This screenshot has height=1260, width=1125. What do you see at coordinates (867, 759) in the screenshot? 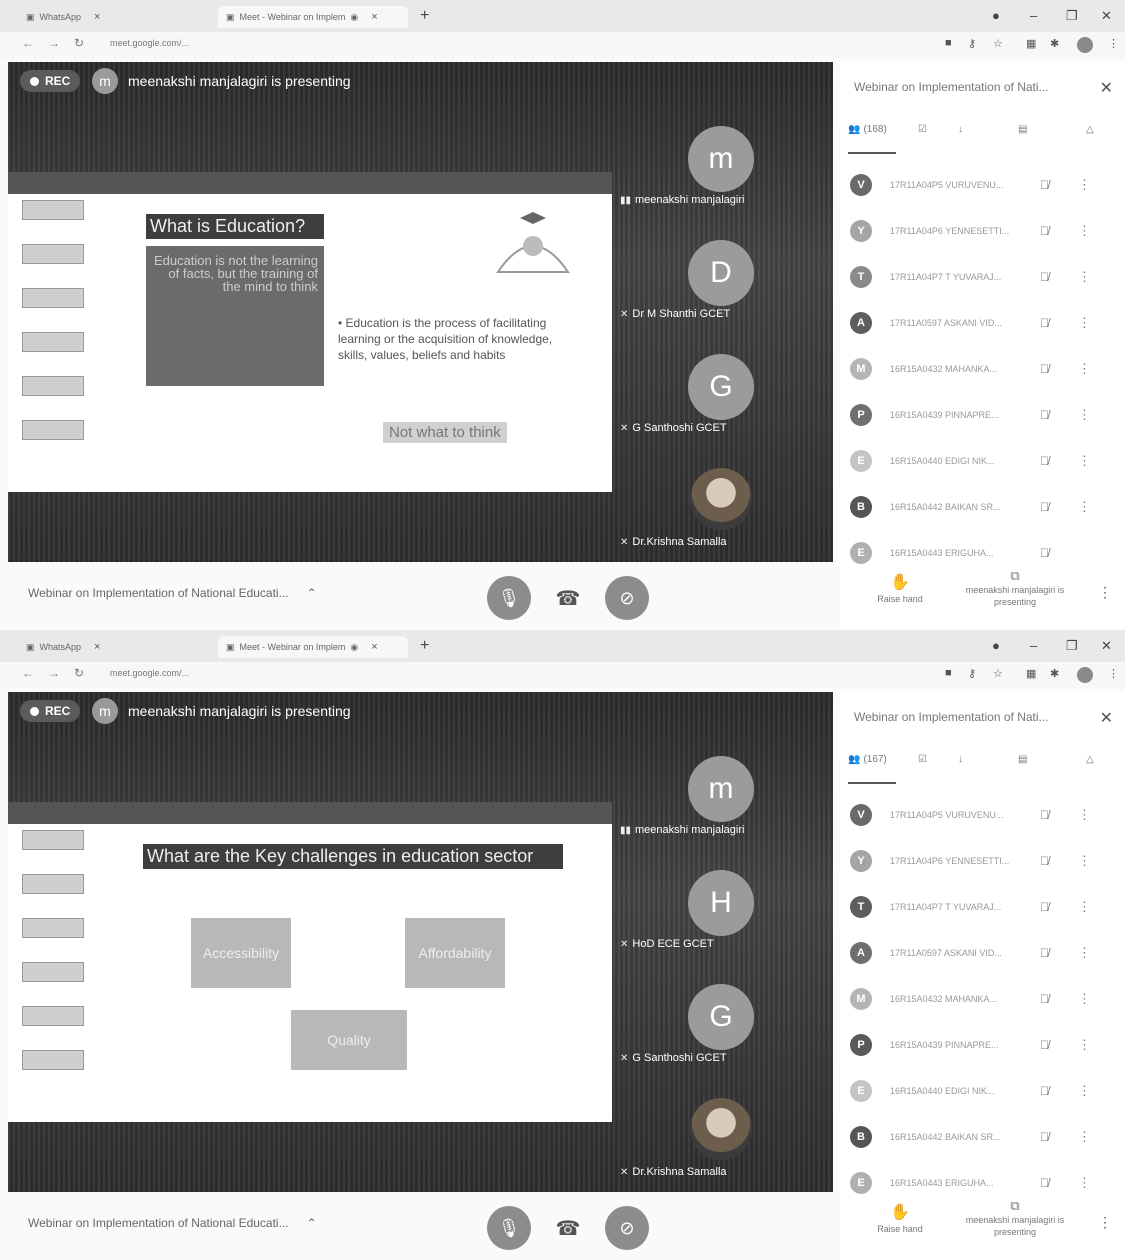
I see `tab-people: 👥 (167)` at bounding box center [867, 759].